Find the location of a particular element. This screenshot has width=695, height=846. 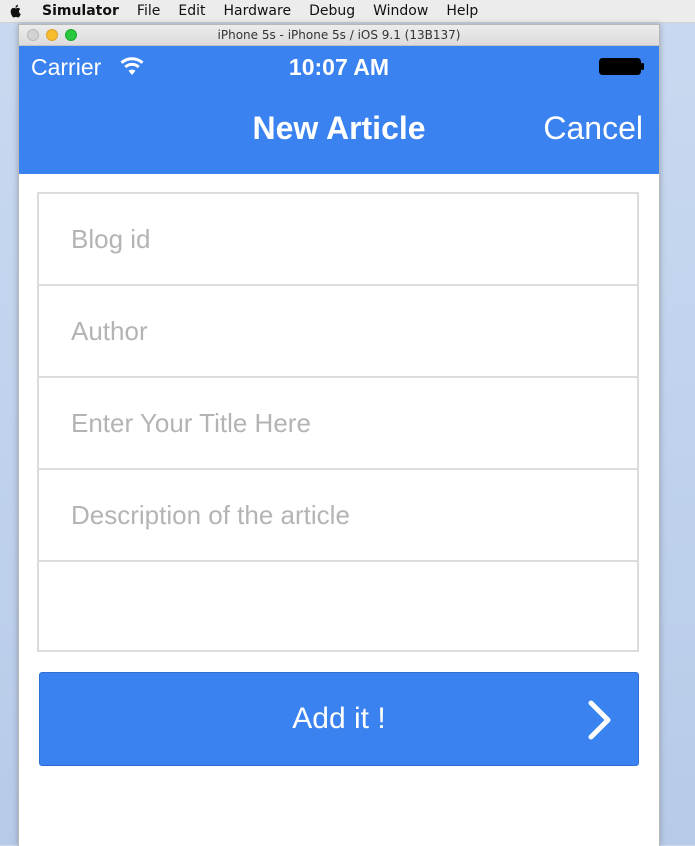

add-article-button: Add it ! is located at coordinates (339, 719).